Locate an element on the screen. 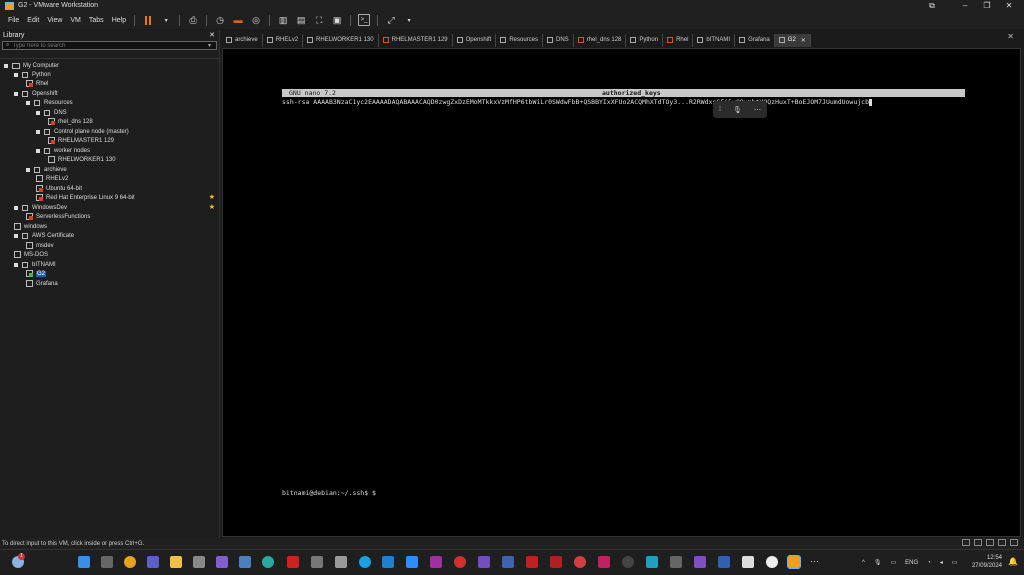  vm-tab: archieve is located at coordinates (242, 40).